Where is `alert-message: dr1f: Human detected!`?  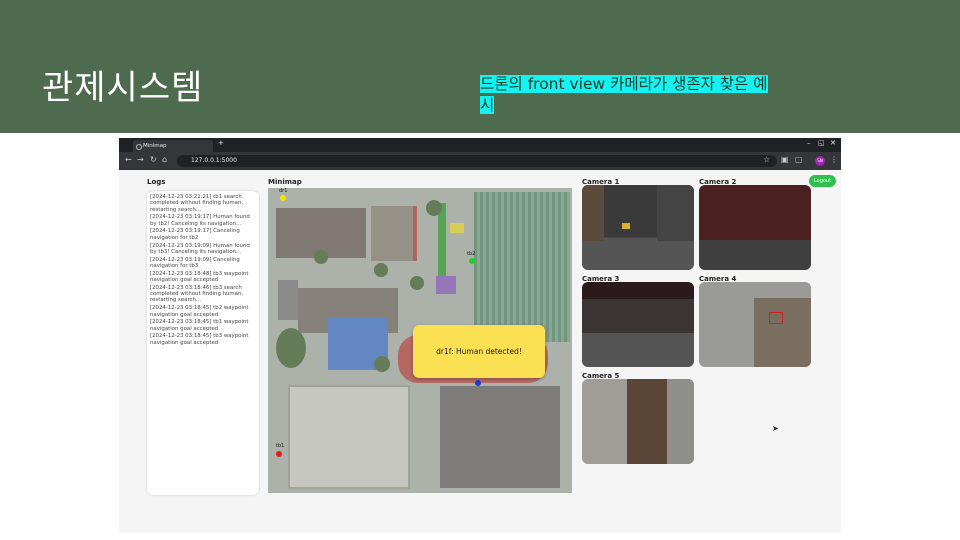
alert-message: dr1f: Human detected! is located at coordinates (479, 351).